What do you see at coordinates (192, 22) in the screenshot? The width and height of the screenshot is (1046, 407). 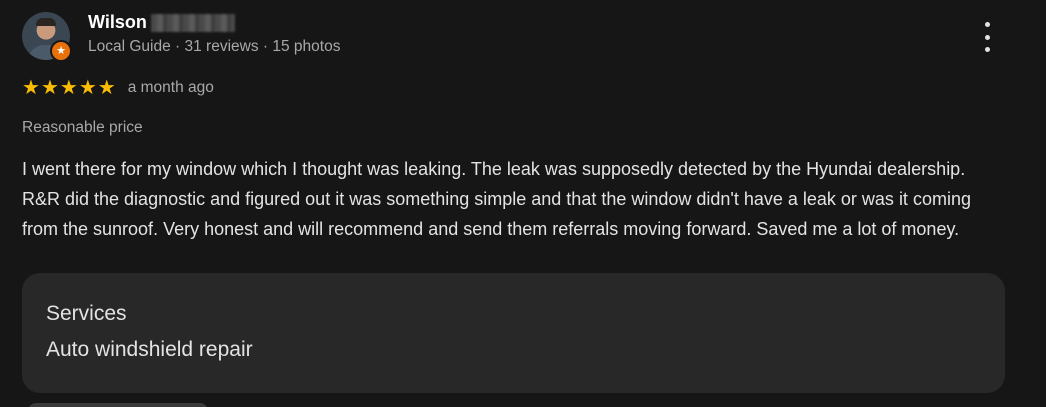 I see `redacted-surname` at bounding box center [192, 22].